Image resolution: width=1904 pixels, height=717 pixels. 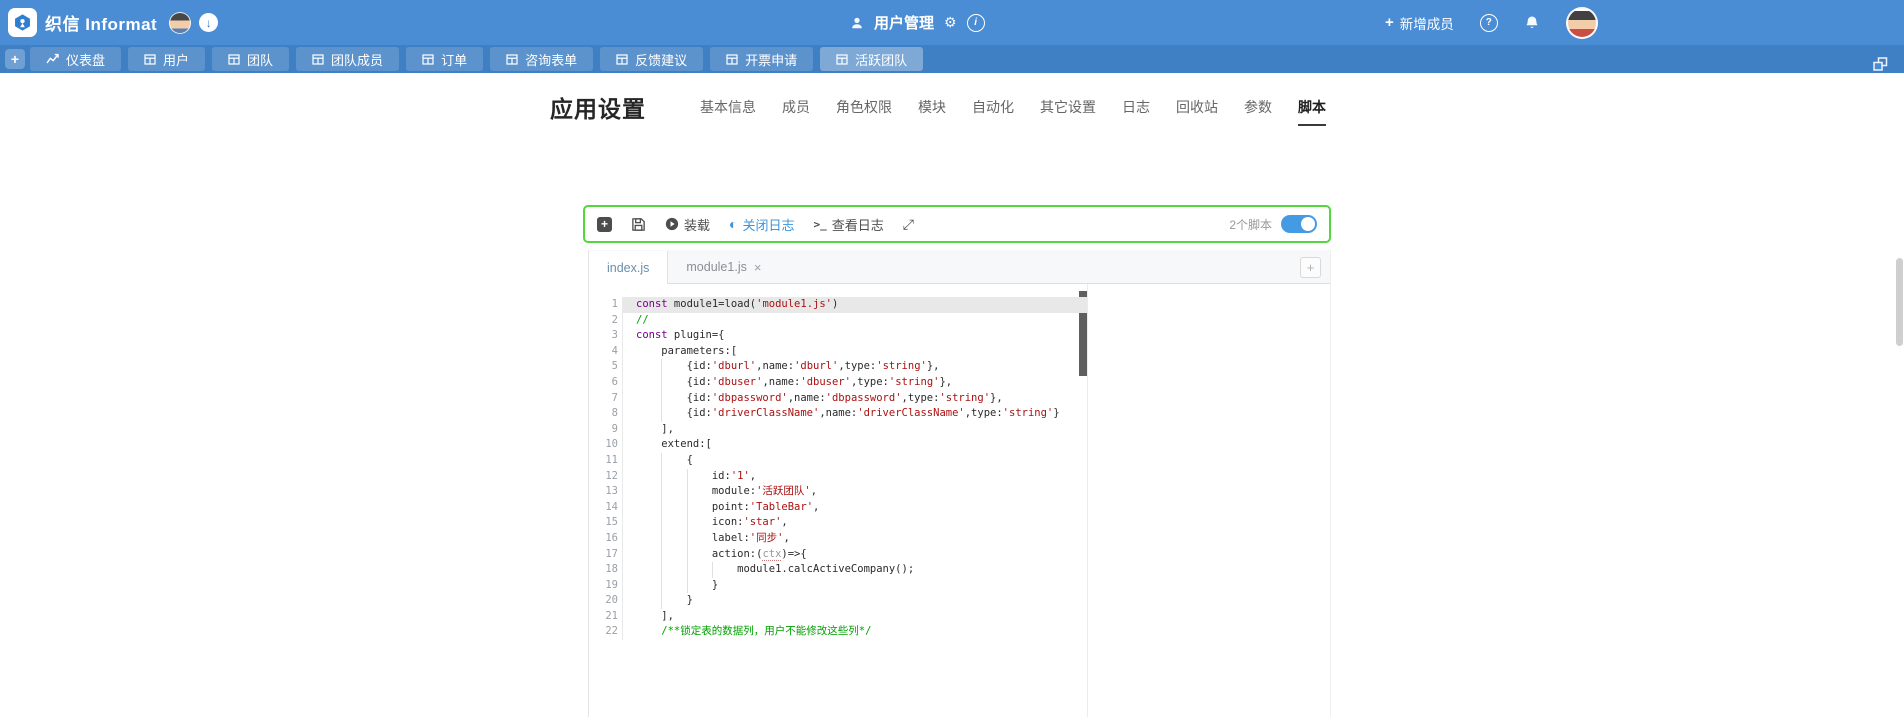 I want to click on add-module-button: +, so click(x=15, y=59).